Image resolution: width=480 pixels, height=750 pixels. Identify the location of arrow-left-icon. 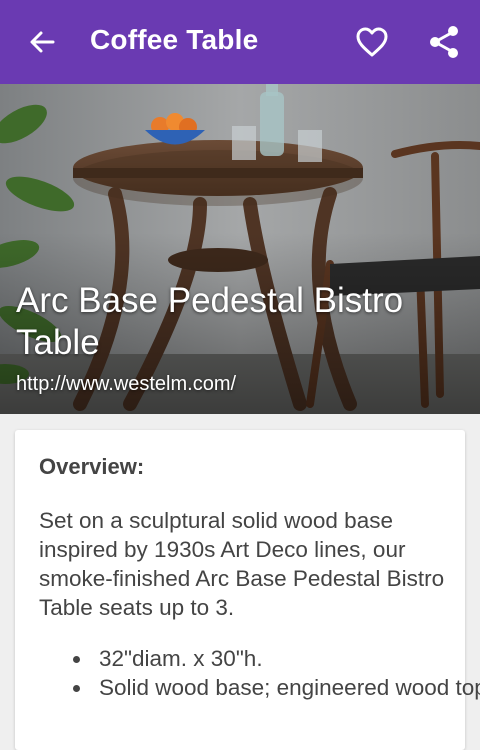
(42, 42).